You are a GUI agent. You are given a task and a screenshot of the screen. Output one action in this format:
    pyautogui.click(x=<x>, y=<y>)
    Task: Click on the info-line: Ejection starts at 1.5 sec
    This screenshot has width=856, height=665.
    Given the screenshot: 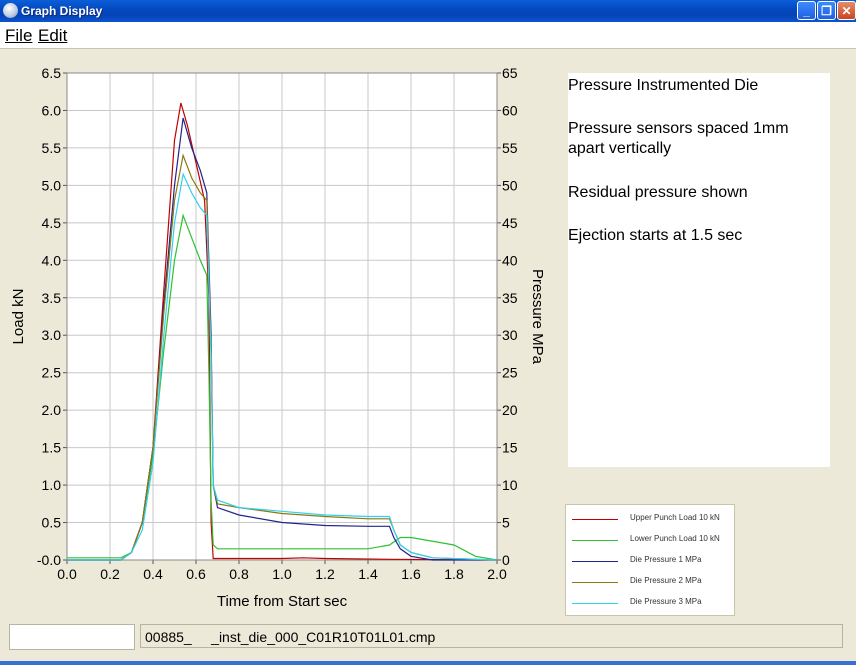 What is the action you would take?
    pyautogui.click(x=655, y=235)
    